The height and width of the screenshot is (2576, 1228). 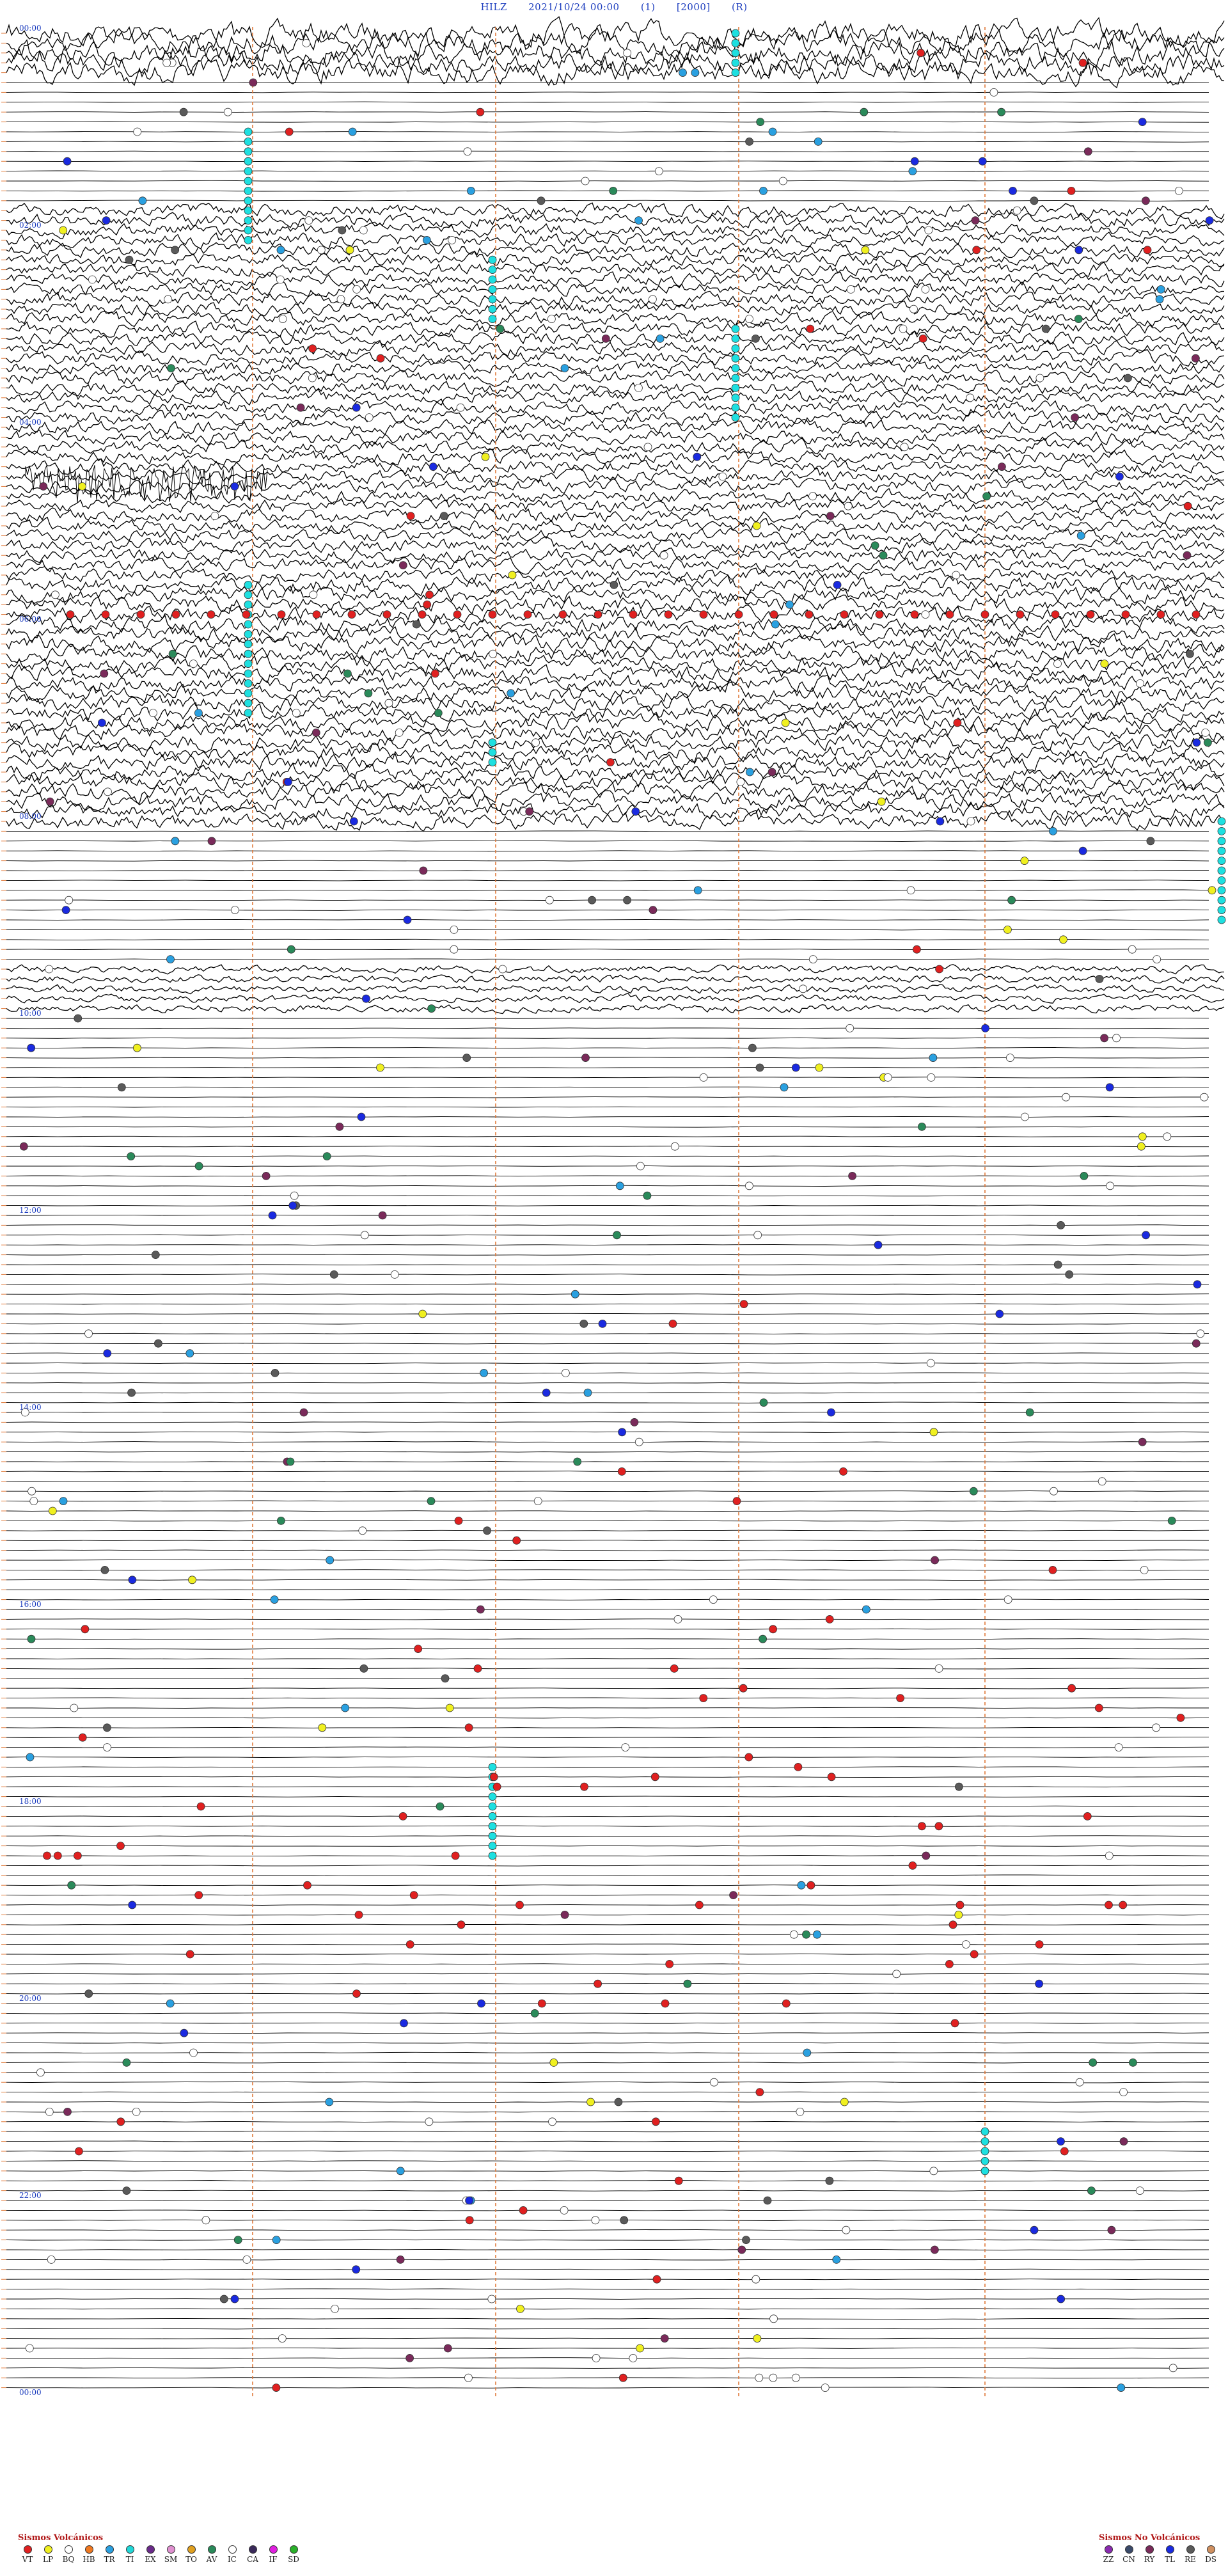 I want to click on legend-nonvolcanic-title: Sismos No Volcánicos, so click(x=1149, y=2538).